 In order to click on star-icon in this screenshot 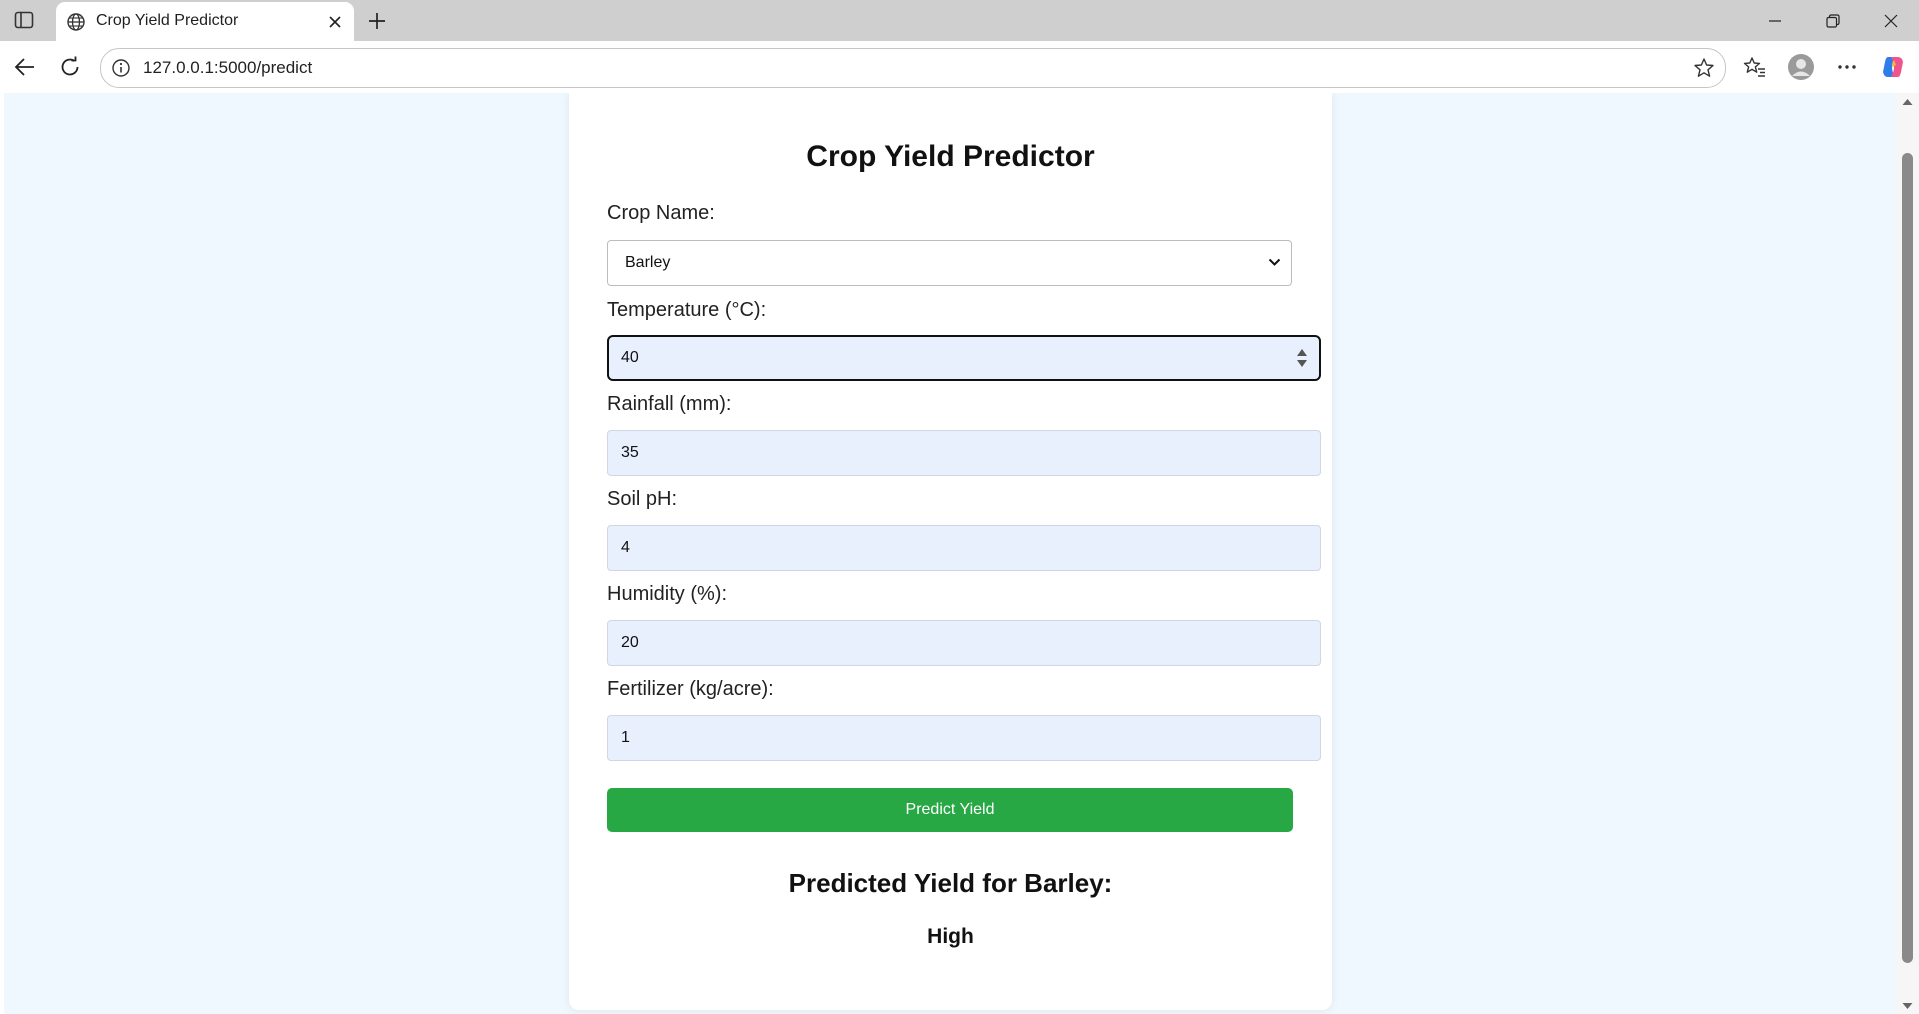, I will do `click(1704, 68)`.